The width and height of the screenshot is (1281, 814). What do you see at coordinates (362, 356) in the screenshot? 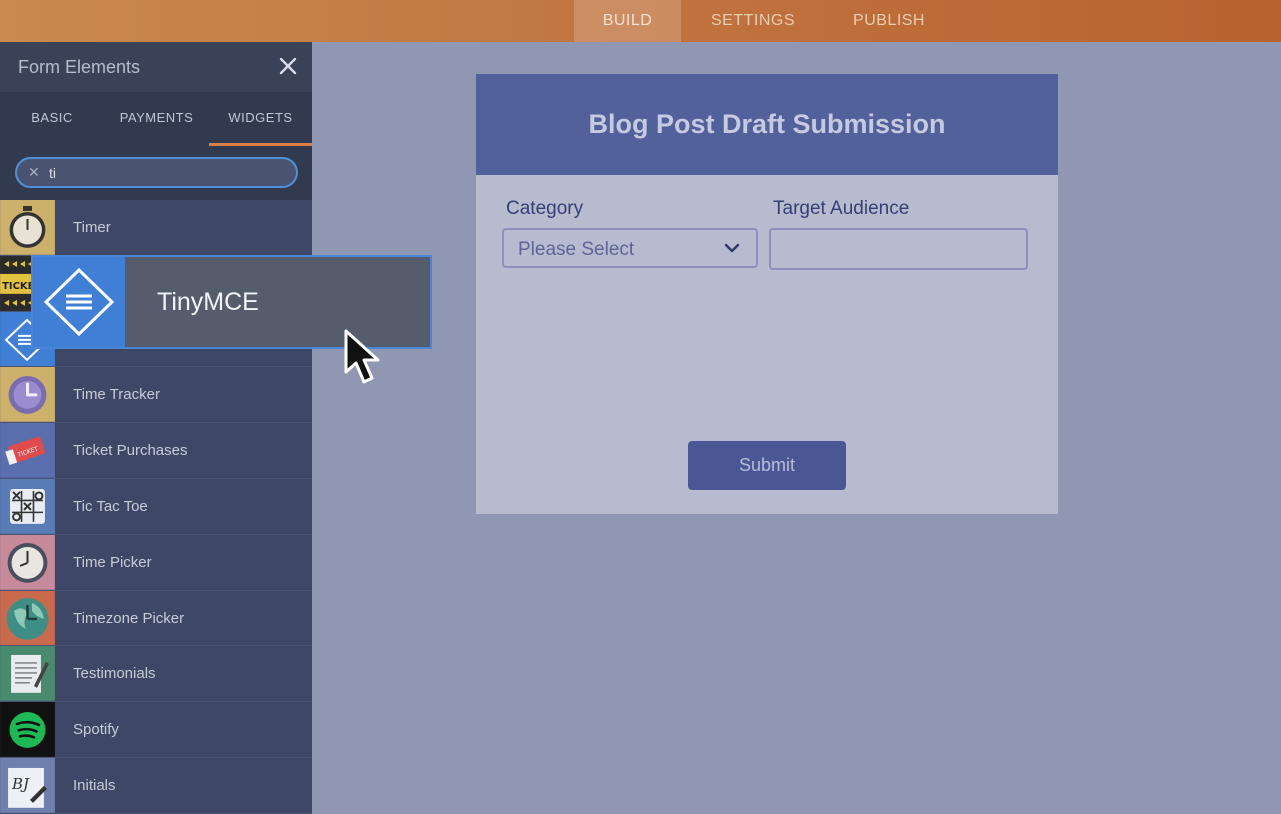
I see `mouse-cursor-icon` at bounding box center [362, 356].